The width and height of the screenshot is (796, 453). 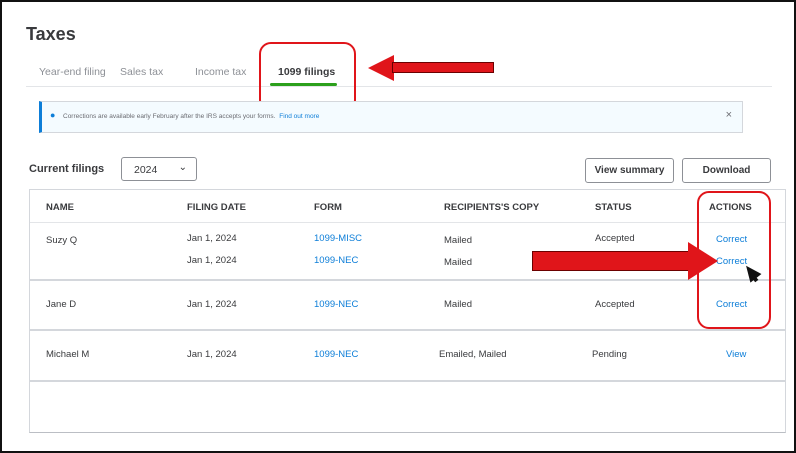 What do you see at coordinates (736, 354) in the screenshot?
I see `view-link: View` at bounding box center [736, 354].